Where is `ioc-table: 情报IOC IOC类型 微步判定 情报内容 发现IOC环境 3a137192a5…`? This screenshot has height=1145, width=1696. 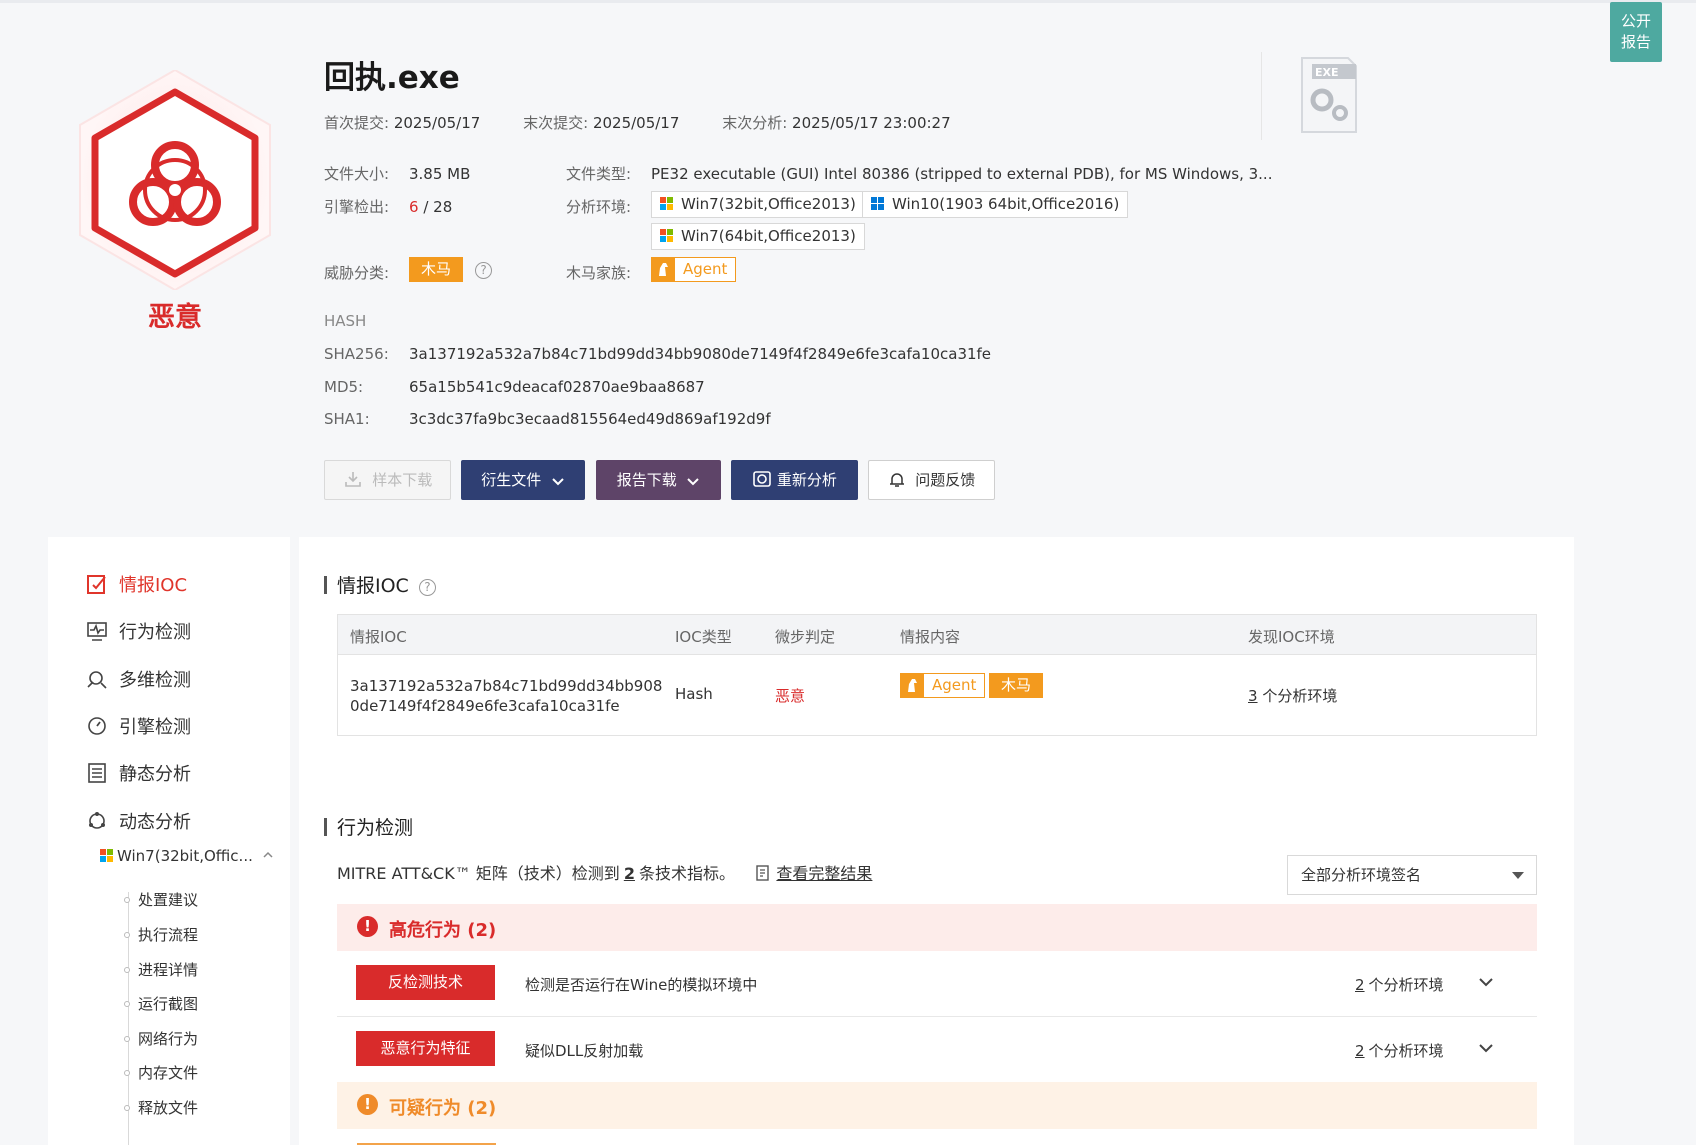
ioc-table: 情报IOC IOC类型 微步判定 情报内容 发现IOC环境 3a137192a5… is located at coordinates (937, 675).